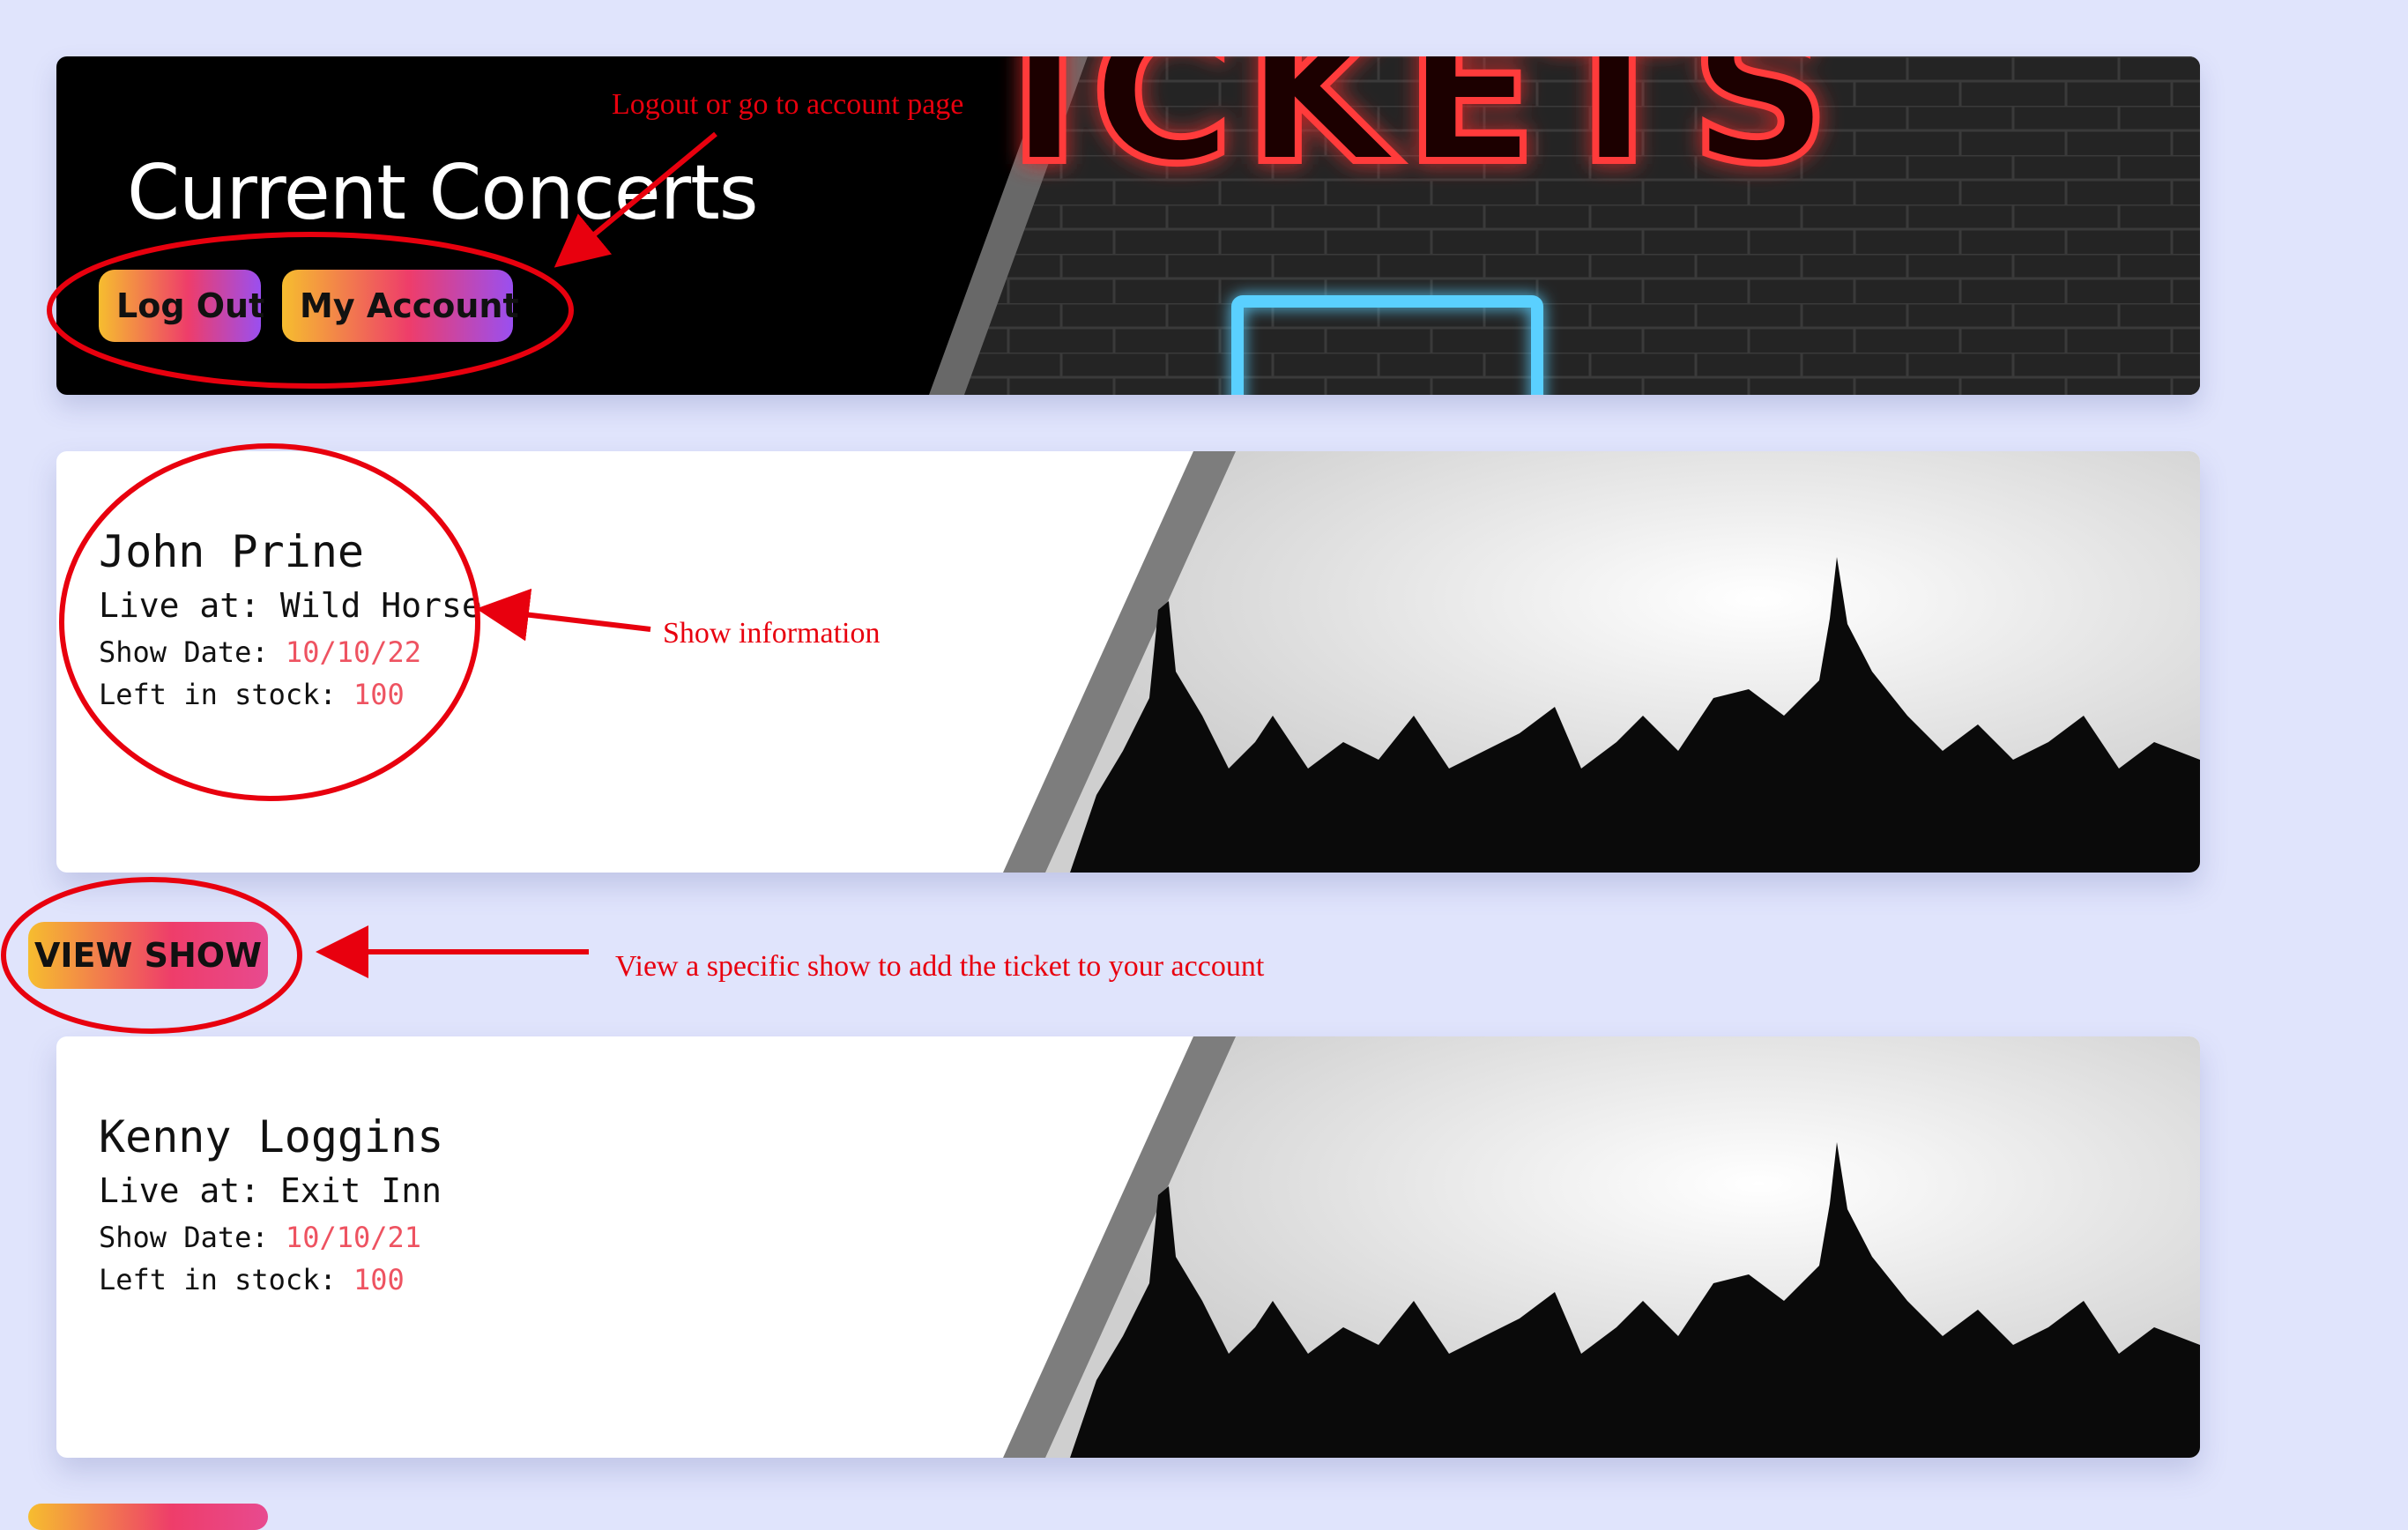  Describe the element at coordinates (400, 306) in the screenshot. I see `my-account-button: My Account` at that location.